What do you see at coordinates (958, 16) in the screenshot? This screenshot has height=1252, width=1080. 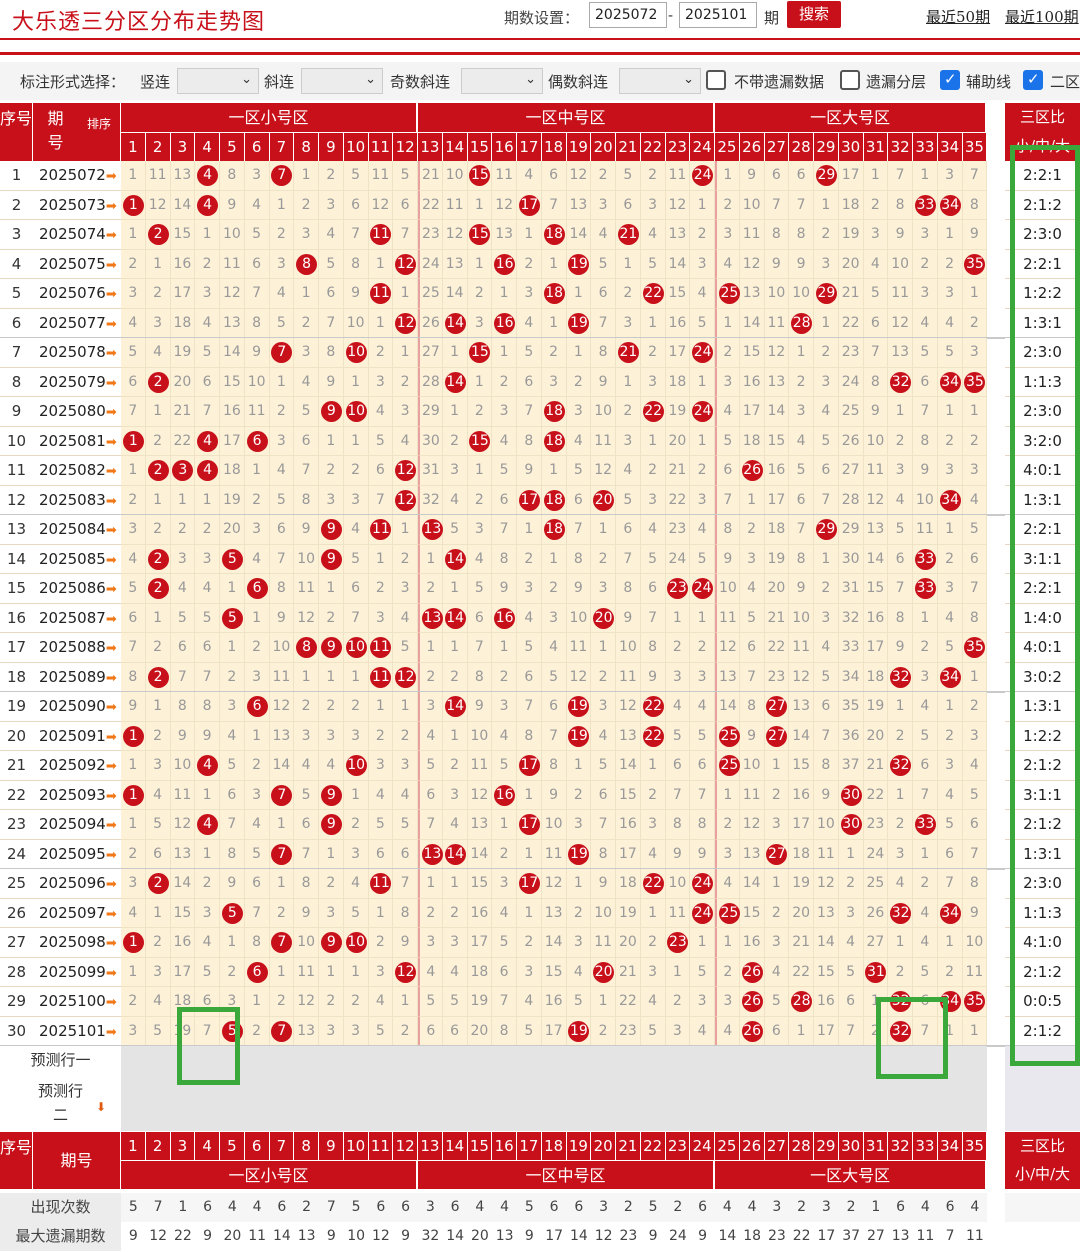 I see `recent-50-link: 最近50期` at bounding box center [958, 16].